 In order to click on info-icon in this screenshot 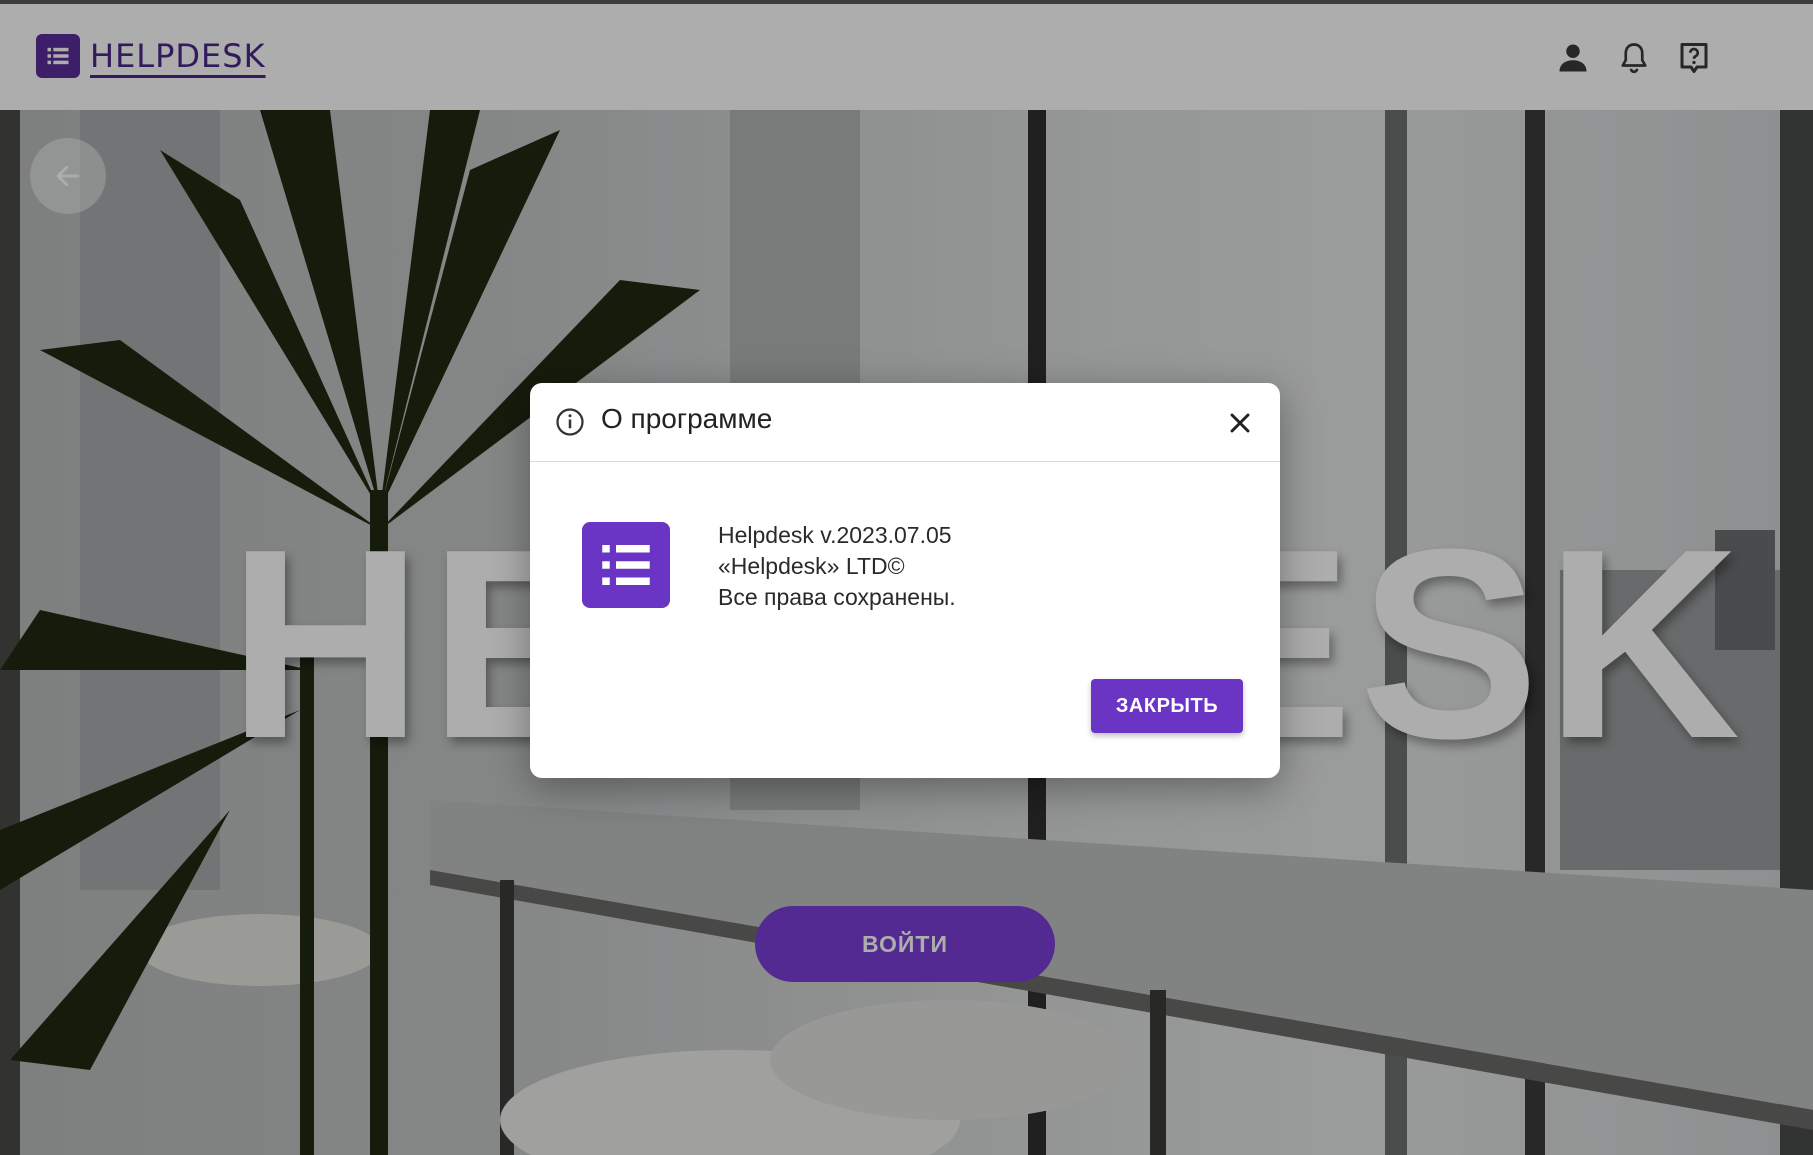, I will do `click(570, 422)`.